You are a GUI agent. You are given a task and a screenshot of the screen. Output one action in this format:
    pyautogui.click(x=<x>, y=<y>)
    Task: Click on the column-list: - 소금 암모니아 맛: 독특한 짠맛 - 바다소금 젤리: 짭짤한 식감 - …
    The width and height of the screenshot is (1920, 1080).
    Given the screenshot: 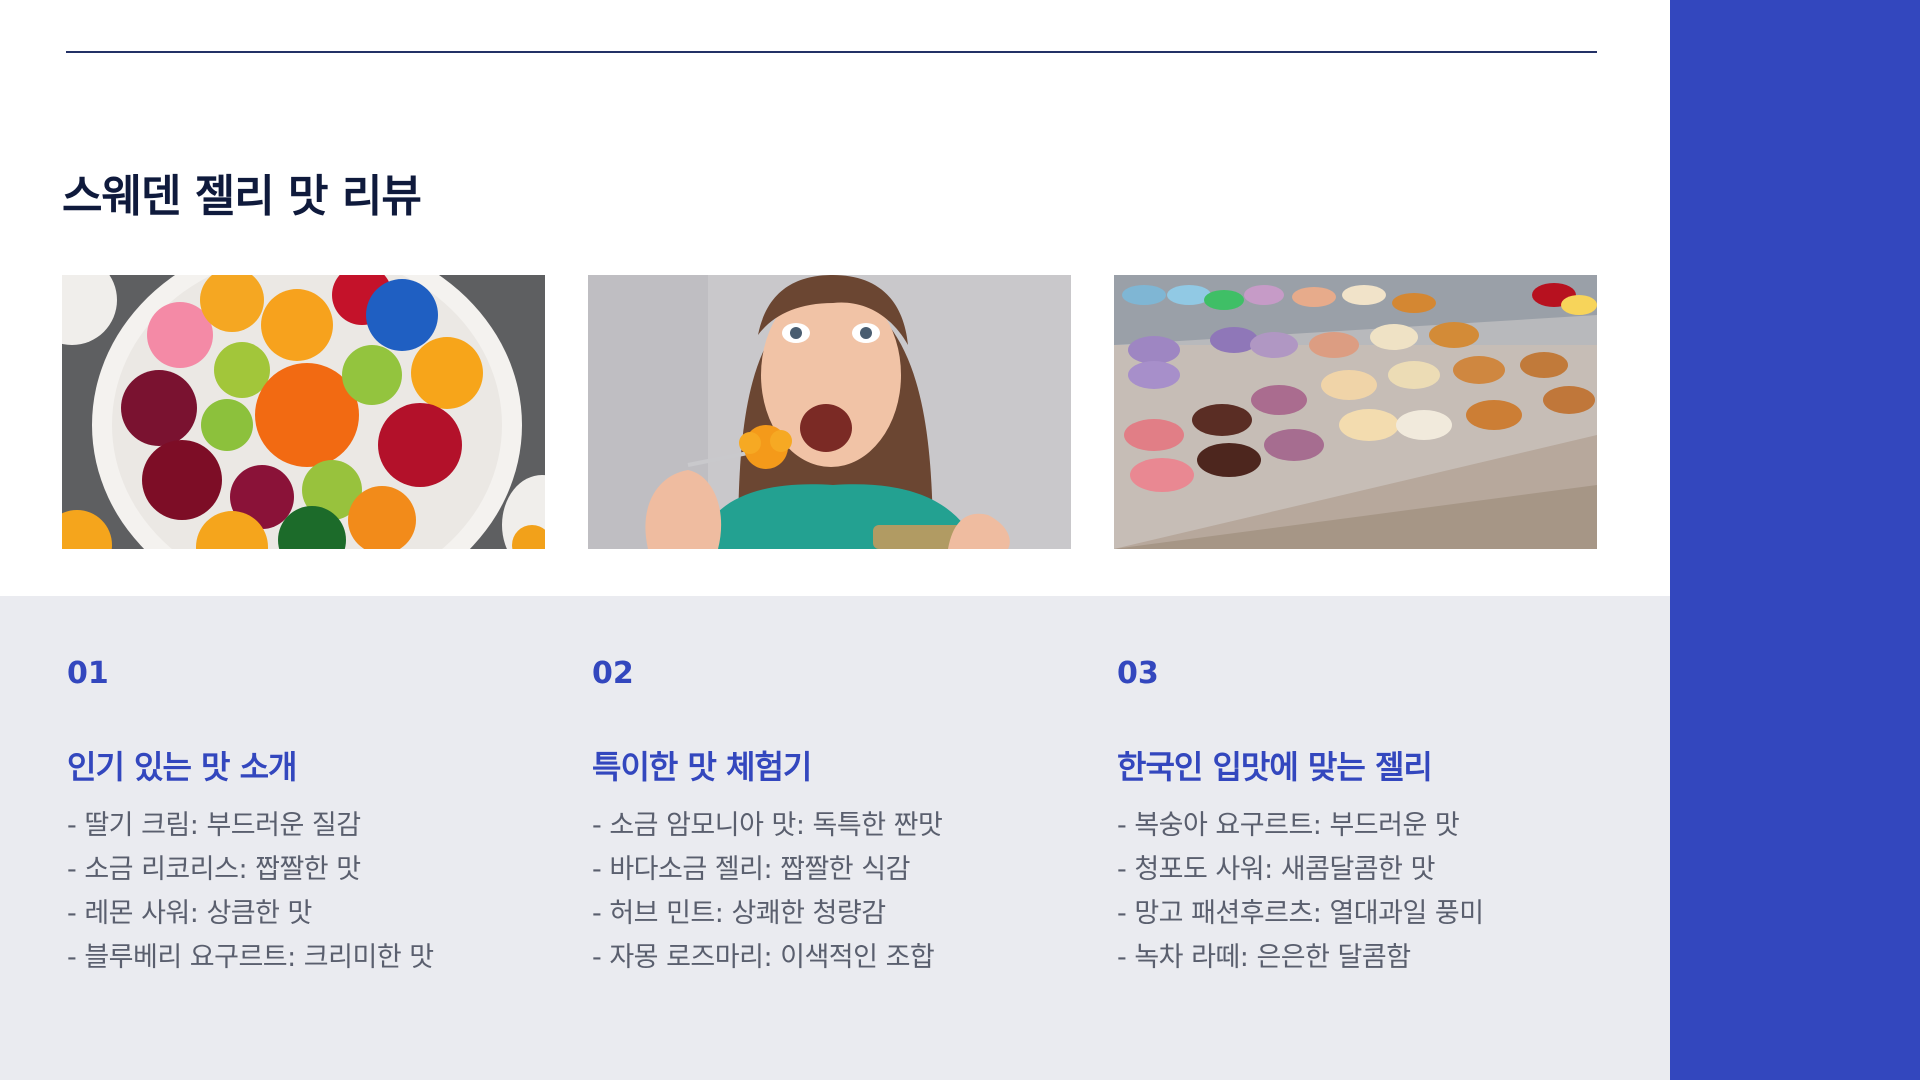 What is the action you would take?
    pyautogui.click(x=767, y=892)
    